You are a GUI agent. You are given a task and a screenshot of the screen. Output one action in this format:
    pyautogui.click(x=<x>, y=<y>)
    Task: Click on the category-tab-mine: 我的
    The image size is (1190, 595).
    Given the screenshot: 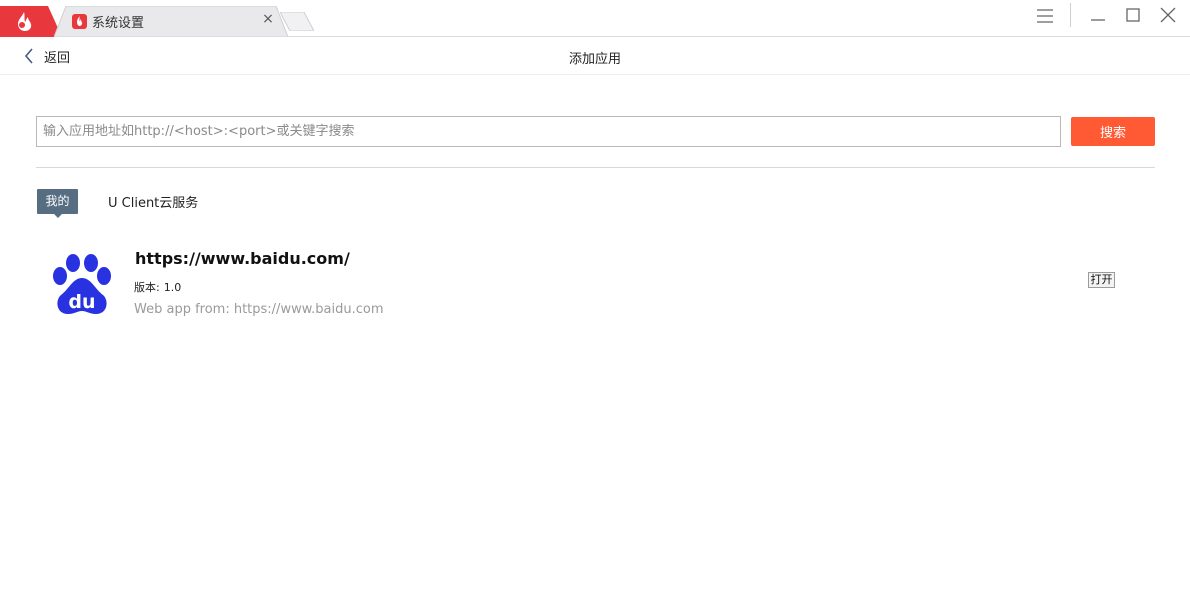 What is the action you would take?
    pyautogui.click(x=57, y=203)
    